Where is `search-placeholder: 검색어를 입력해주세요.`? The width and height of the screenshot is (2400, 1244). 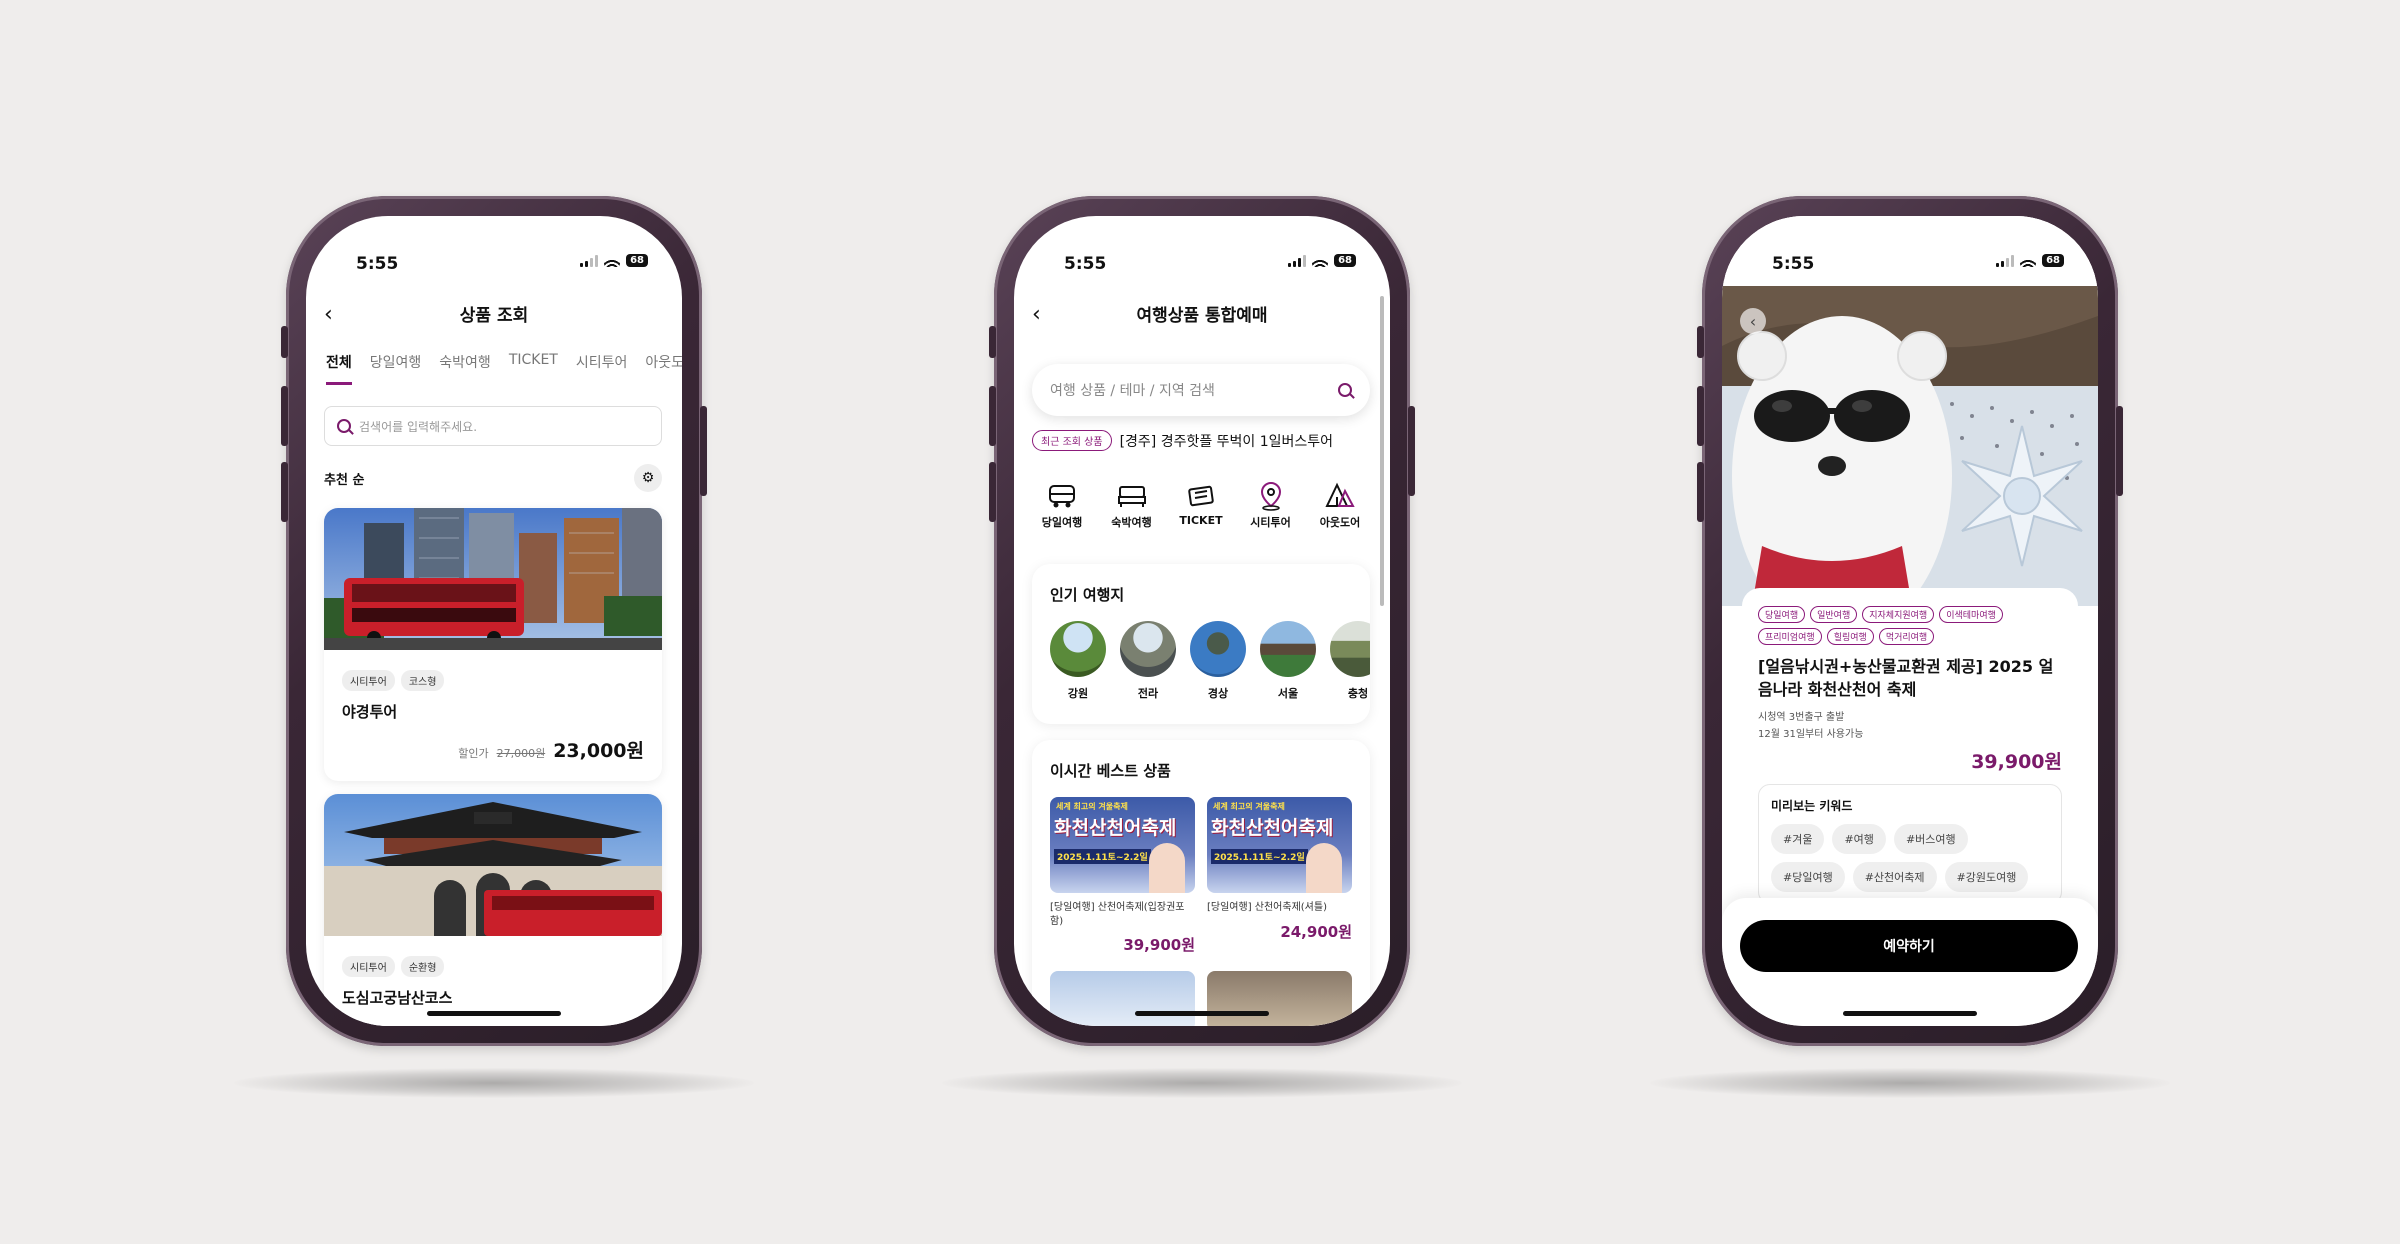
search-placeholder: 검색어를 입력해주세요. is located at coordinates (418, 426).